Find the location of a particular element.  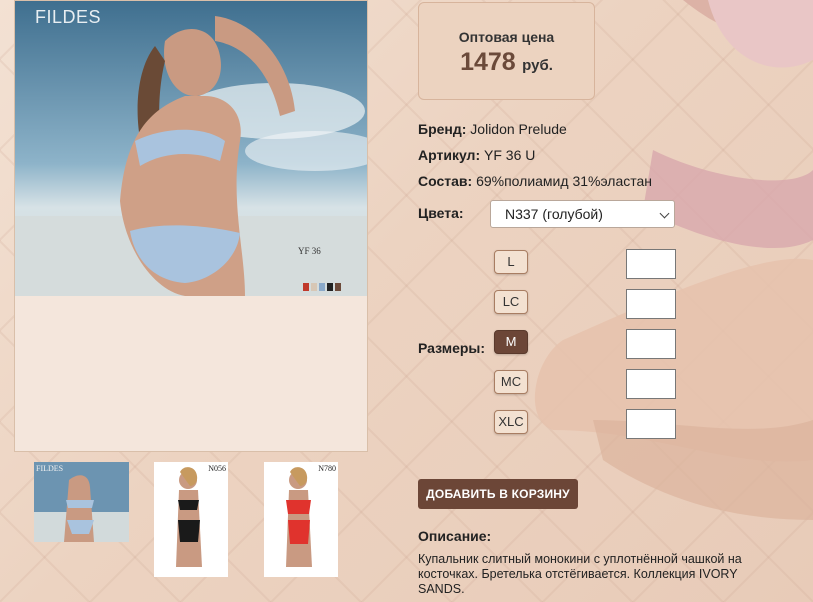

thumbnail-label: N056 is located at coordinates (217, 468).